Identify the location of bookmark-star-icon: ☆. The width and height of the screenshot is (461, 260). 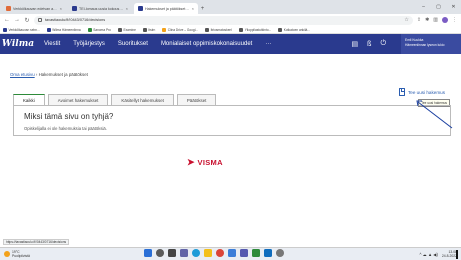
(406, 20).